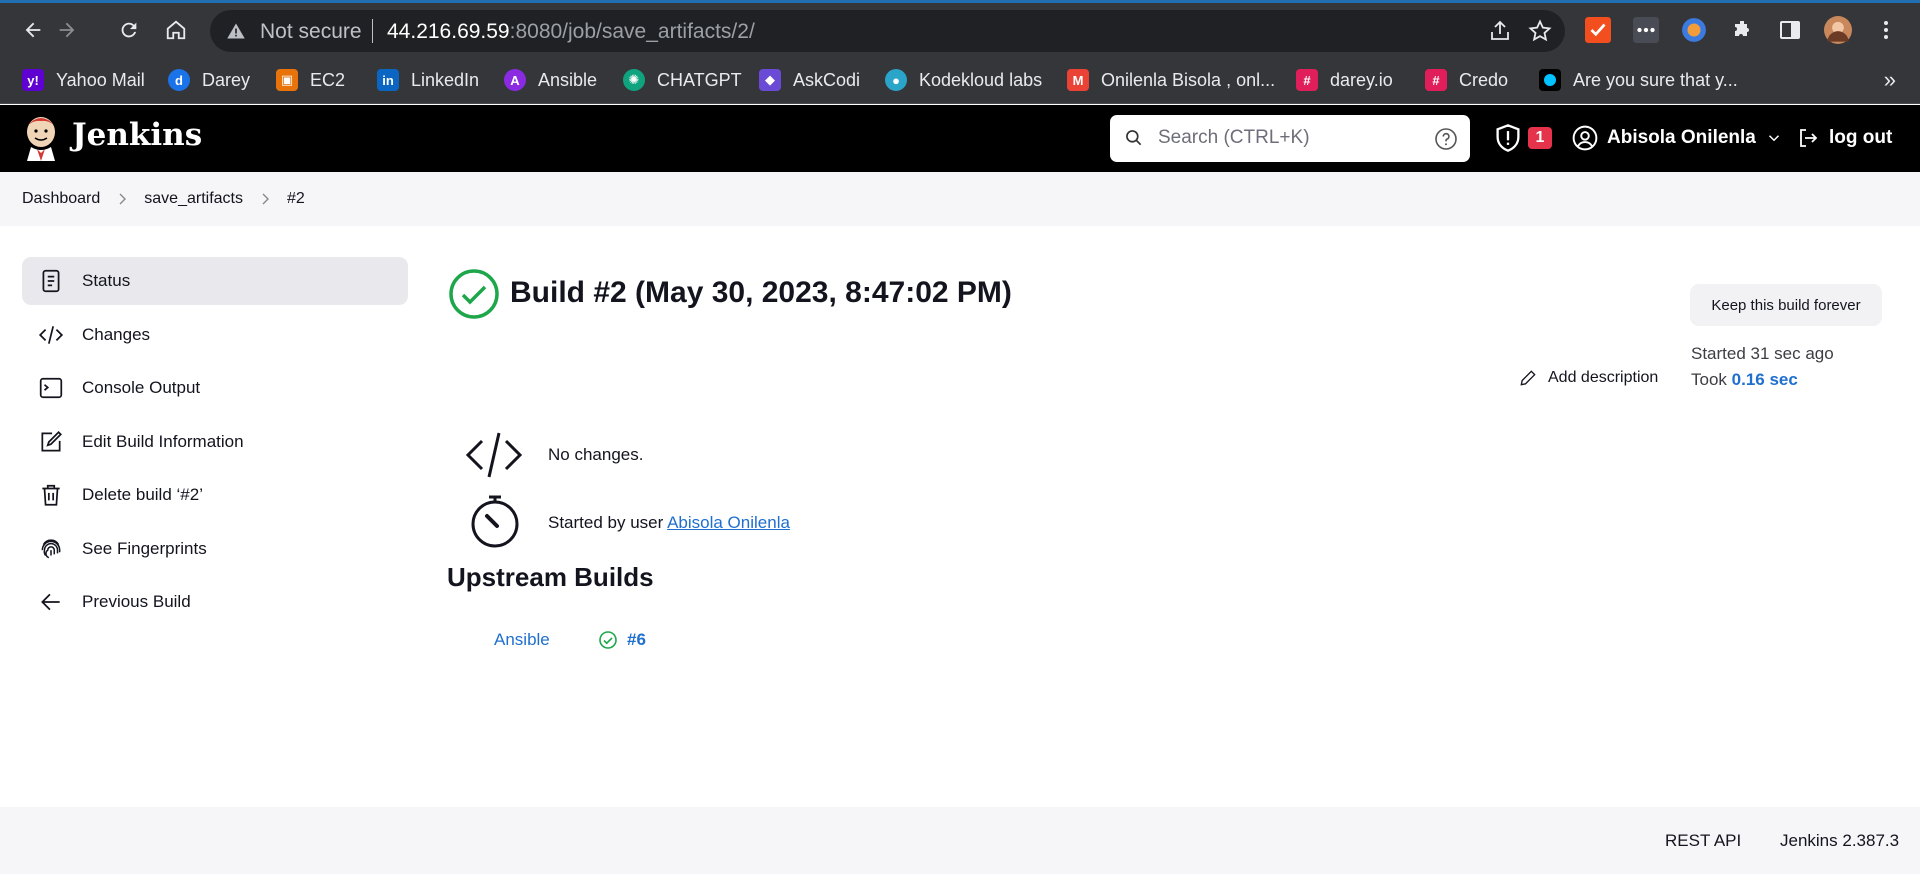  What do you see at coordinates (1711, 379) in the screenshot?
I see `took-label: Took` at bounding box center [1711, 379].